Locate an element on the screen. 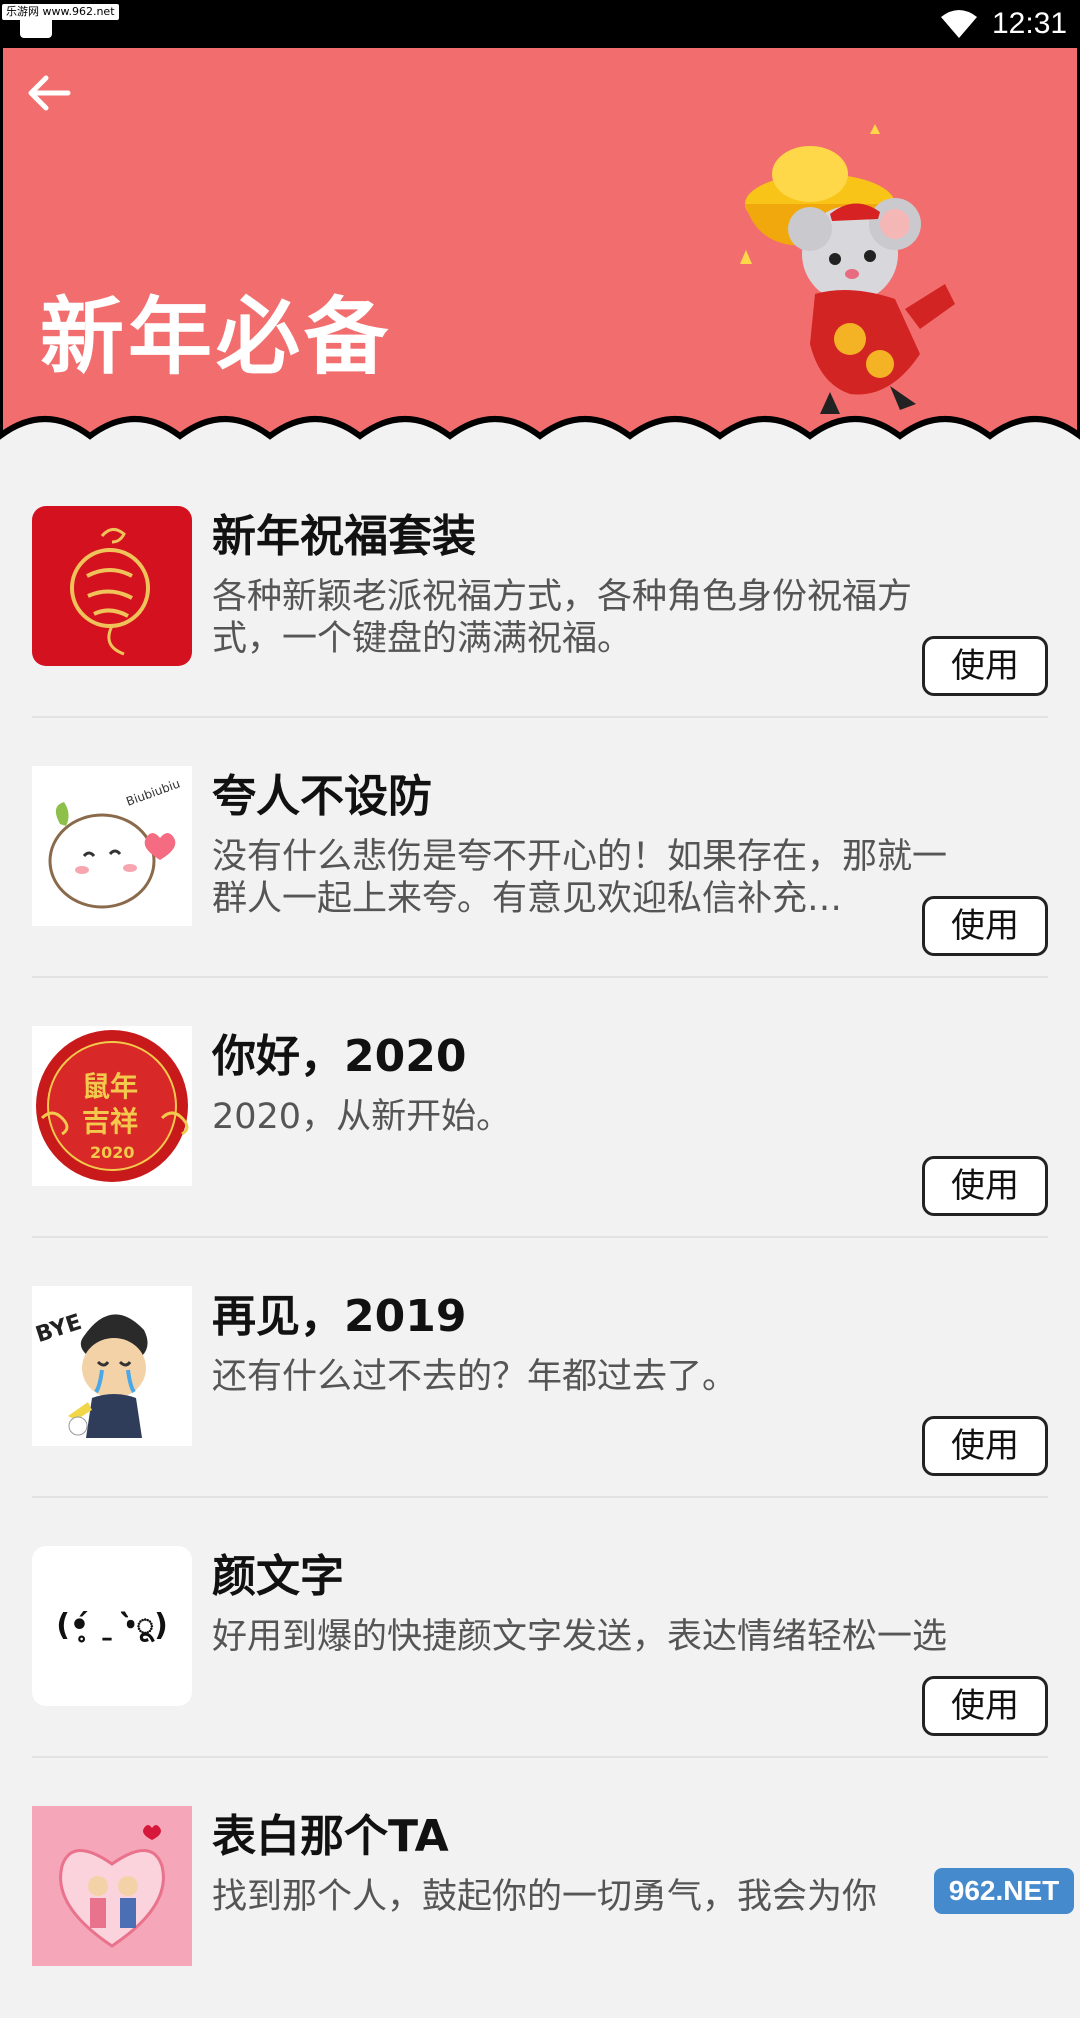 The width and height of the screenshot is (1080, 2018). list-item: BYE 再见，2019 还有什么过不去的？年都过去了。 使用 is located at coordinates (540, 1368).